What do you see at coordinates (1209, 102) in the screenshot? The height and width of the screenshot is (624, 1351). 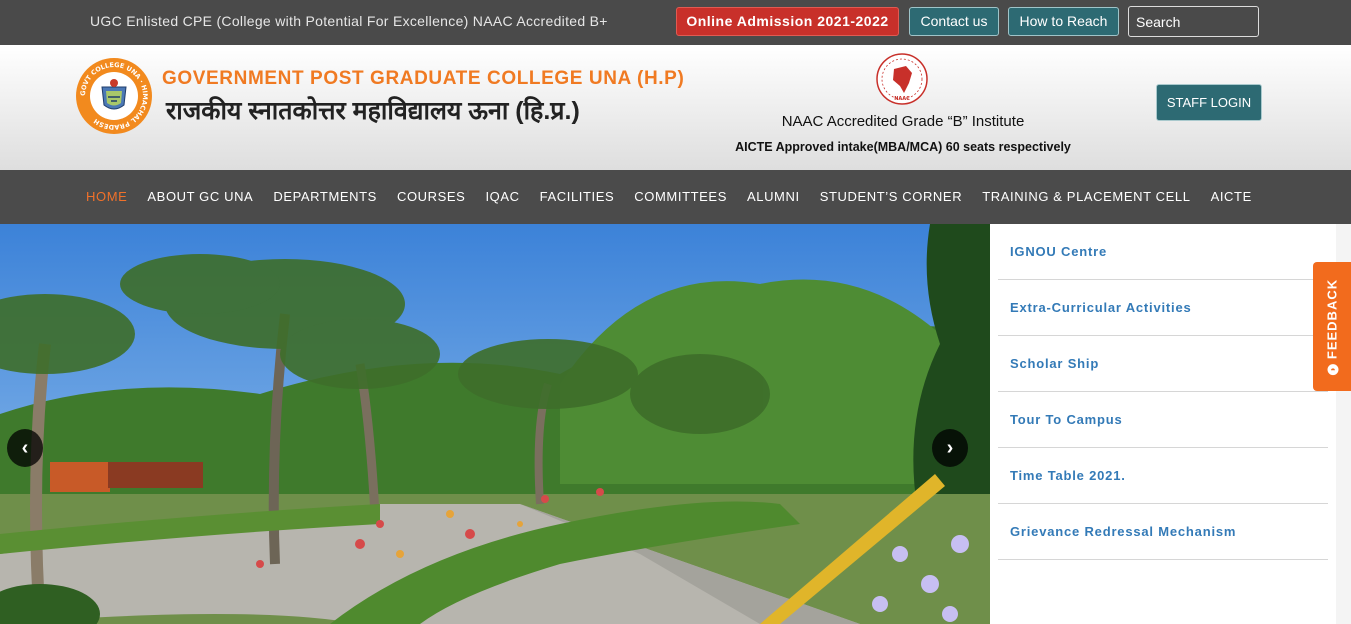 I see `staff-login-button: STAFF LOGIN` at bounding box center [1209, 102].